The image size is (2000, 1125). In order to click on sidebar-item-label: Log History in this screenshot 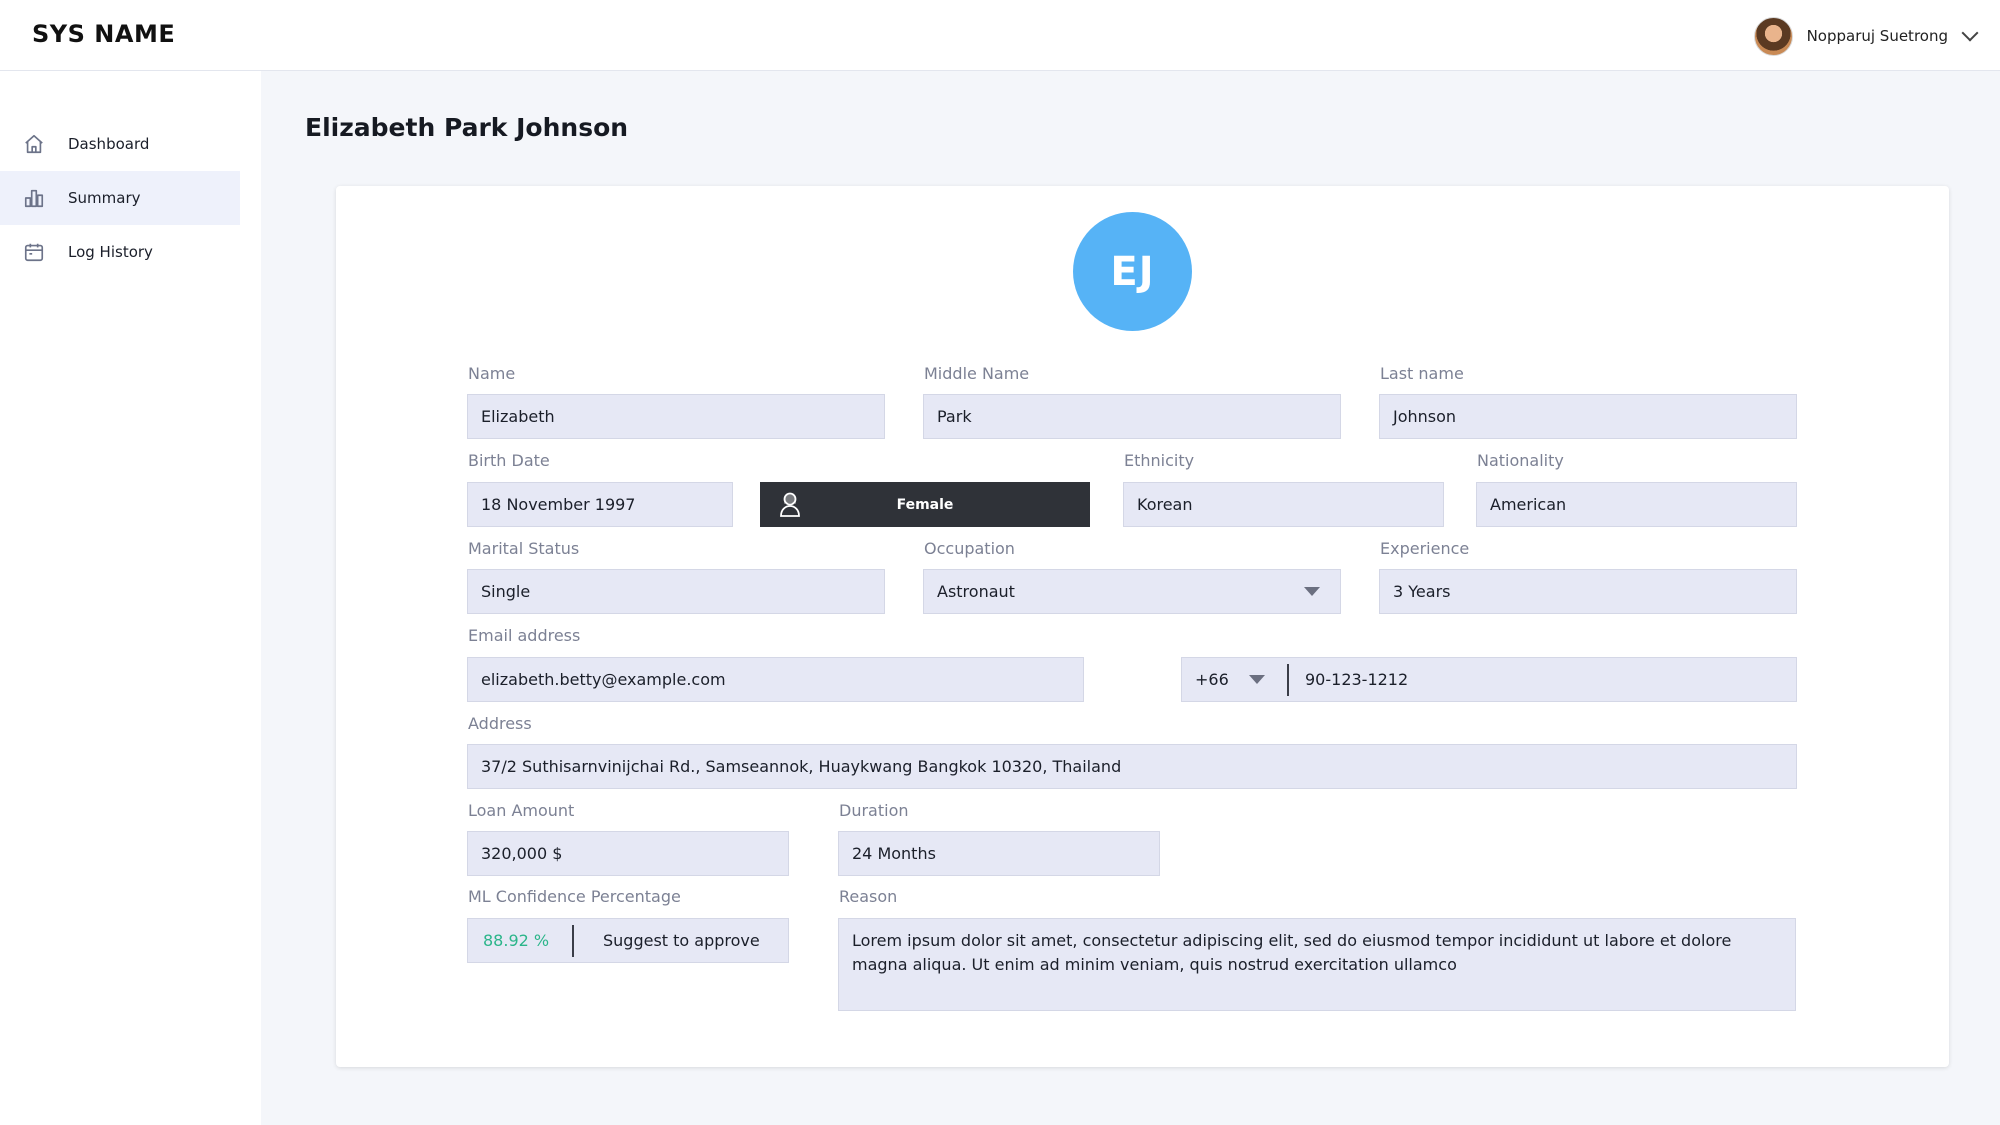, I will do `click(110, 252)`.